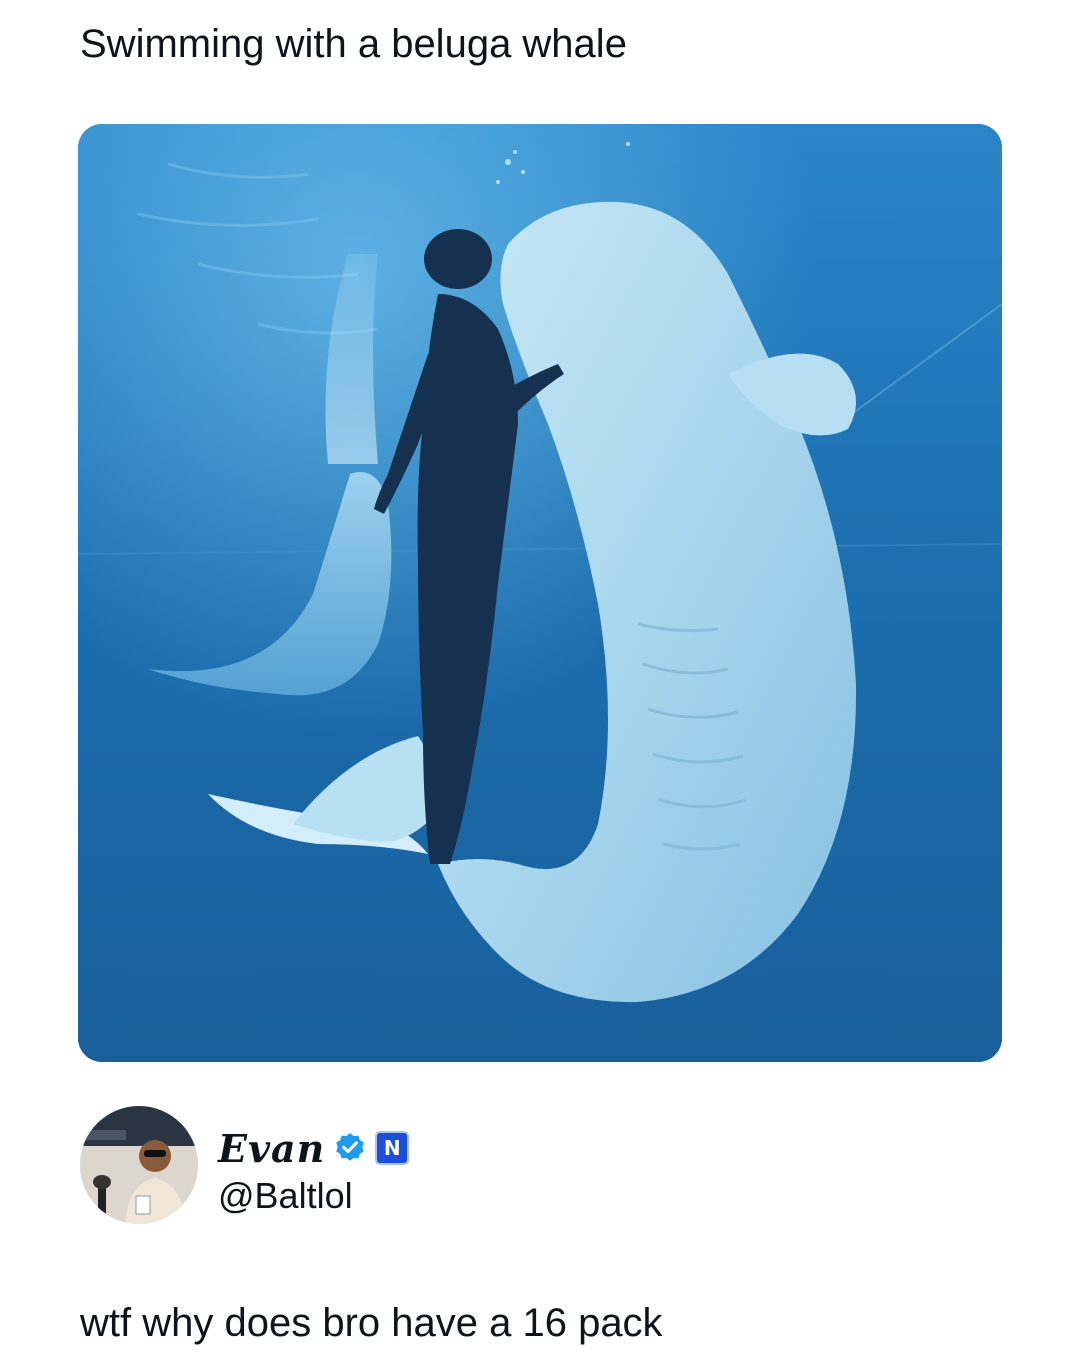 The height and width of the screenshot is (1370, 1080). I want to click on avatar-illustration, so click(139, 1165).